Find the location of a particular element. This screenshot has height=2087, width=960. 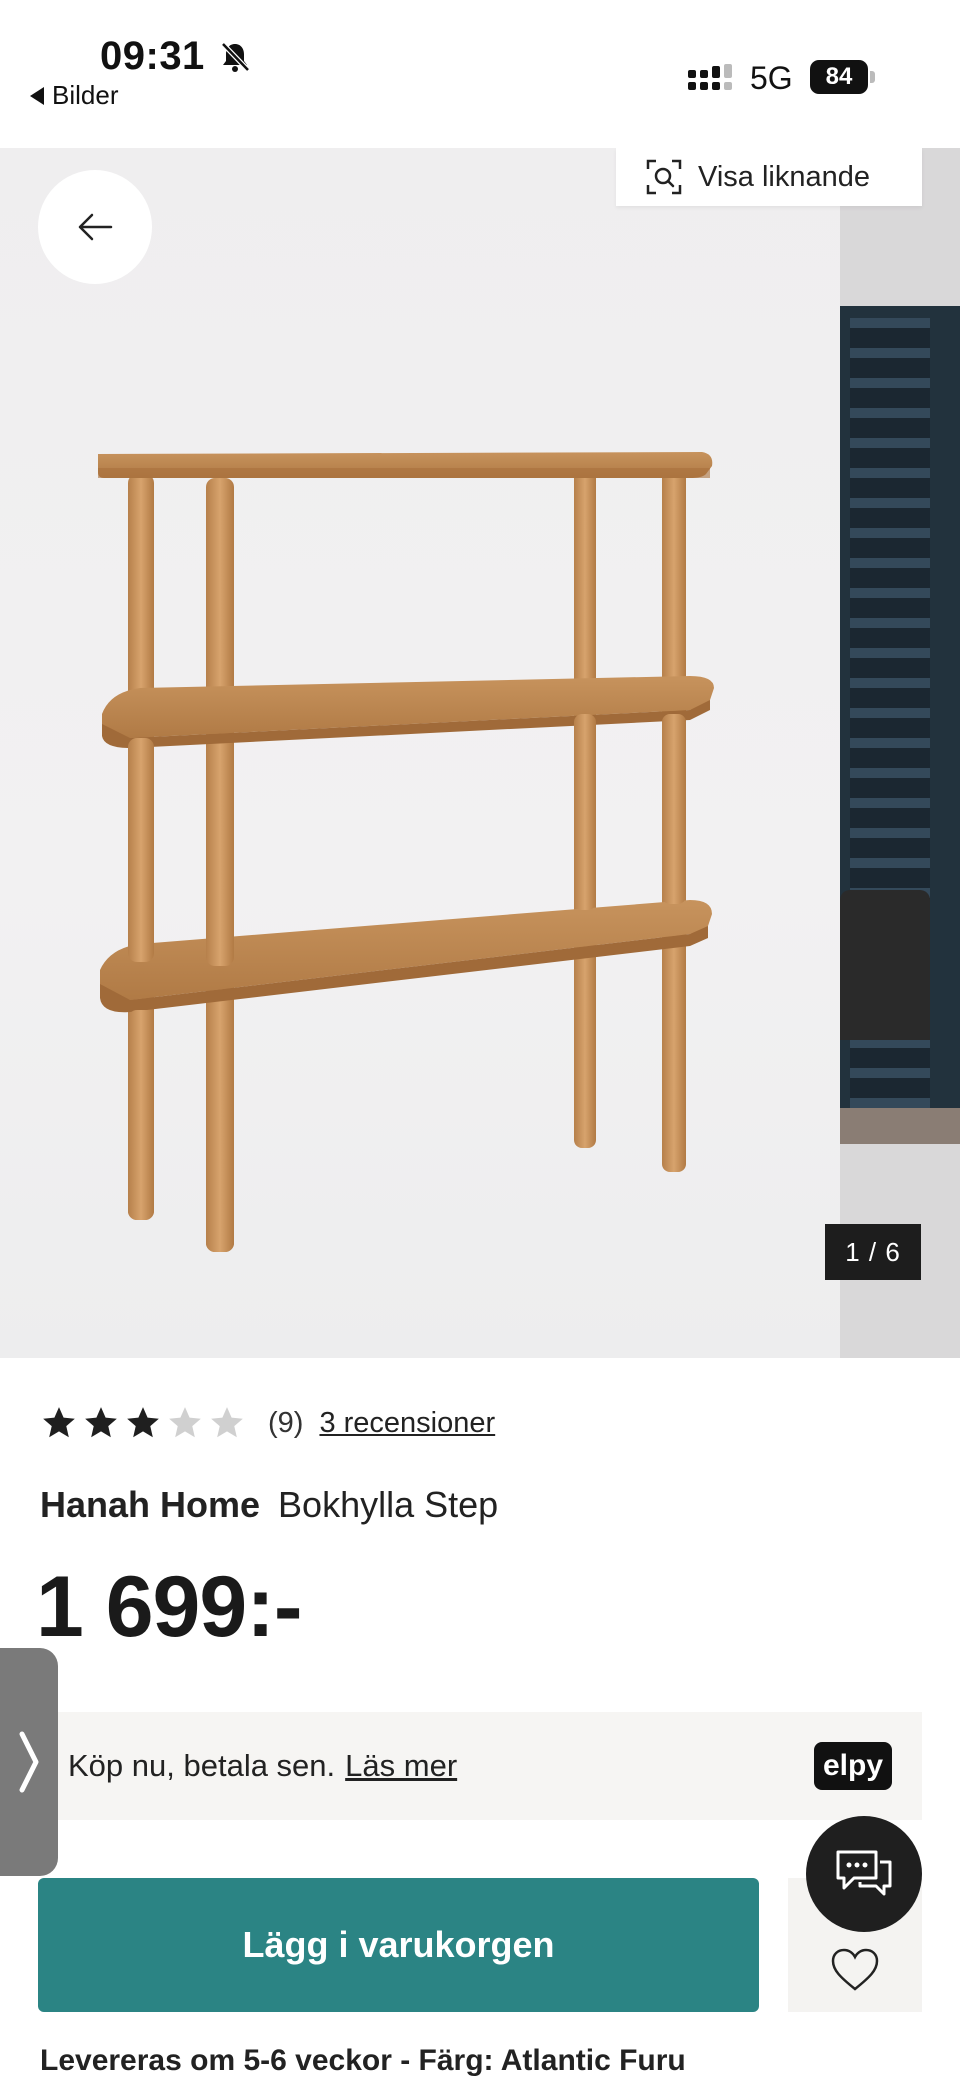

arrow-left-icon is located at coordinates (95, 227).